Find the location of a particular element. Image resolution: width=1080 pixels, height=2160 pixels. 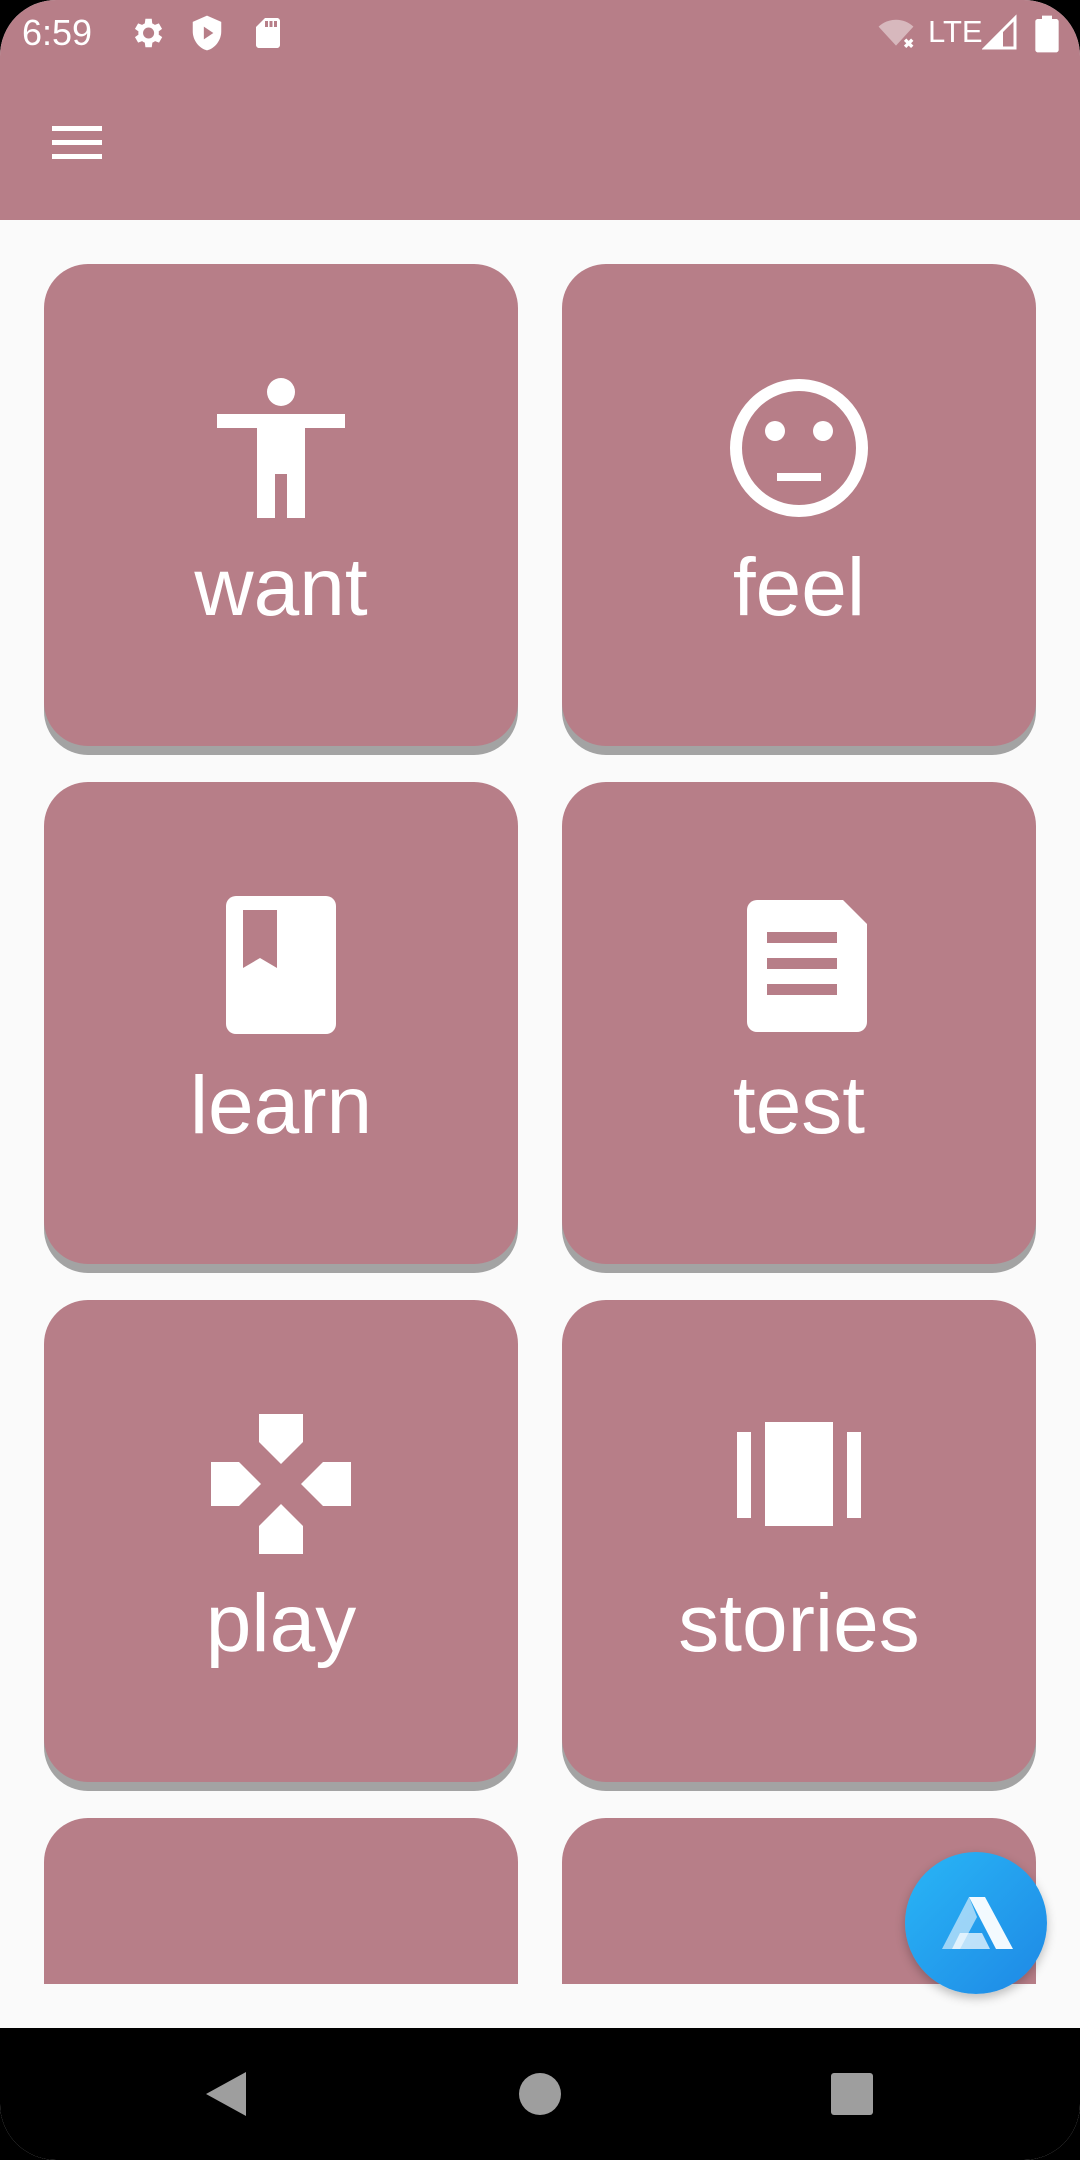

tile-label: play is located at coordinates (281, 1623).